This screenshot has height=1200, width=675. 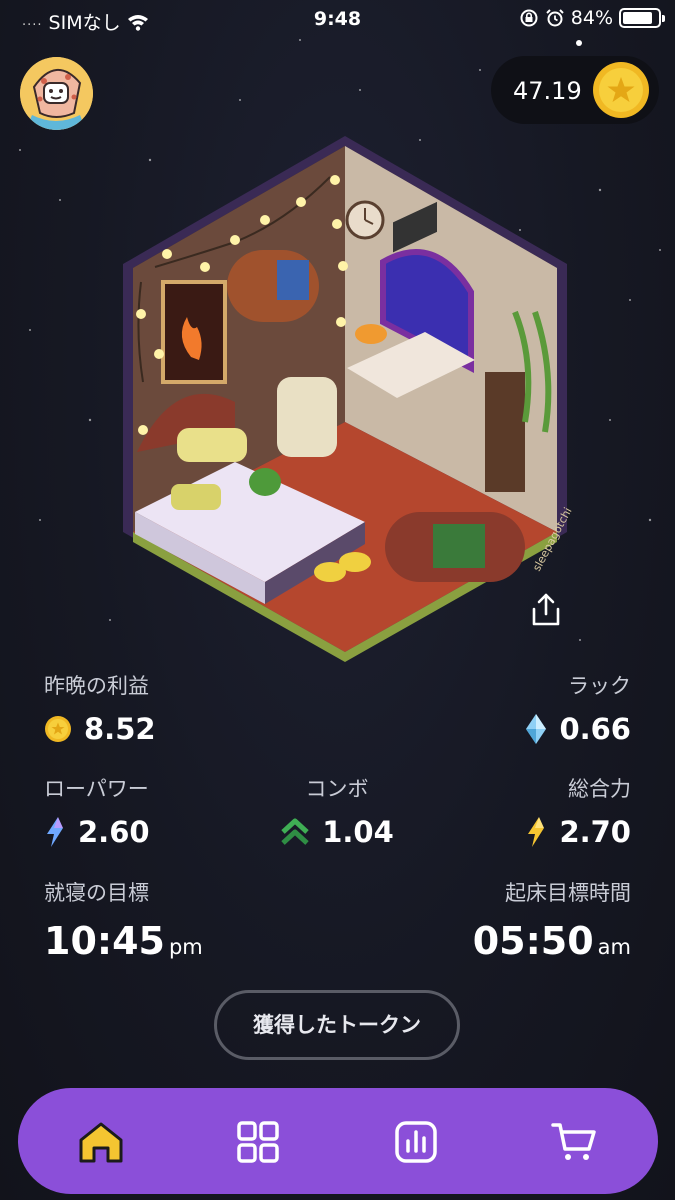 I want to click on raw-power-value-row: 2.60, so click(x=97, y=832).